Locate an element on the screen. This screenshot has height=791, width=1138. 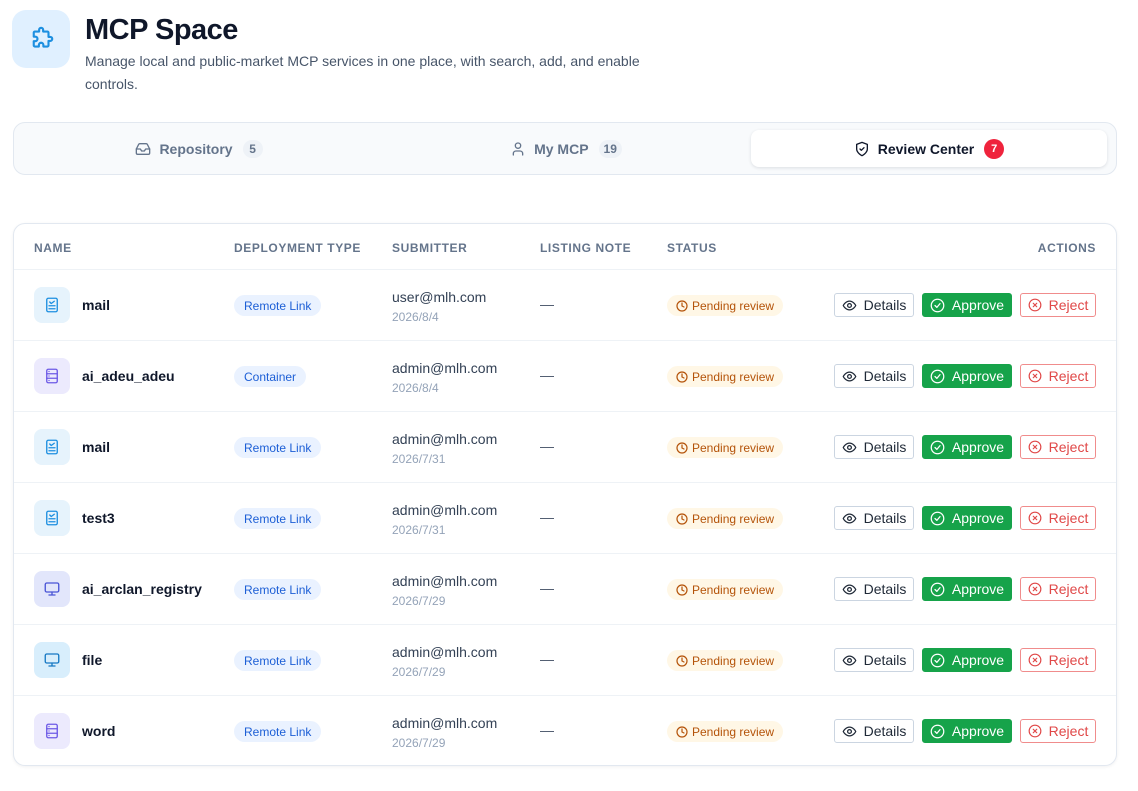
row-name: ai_adeu_adeu is located at coordinates (128, 376).